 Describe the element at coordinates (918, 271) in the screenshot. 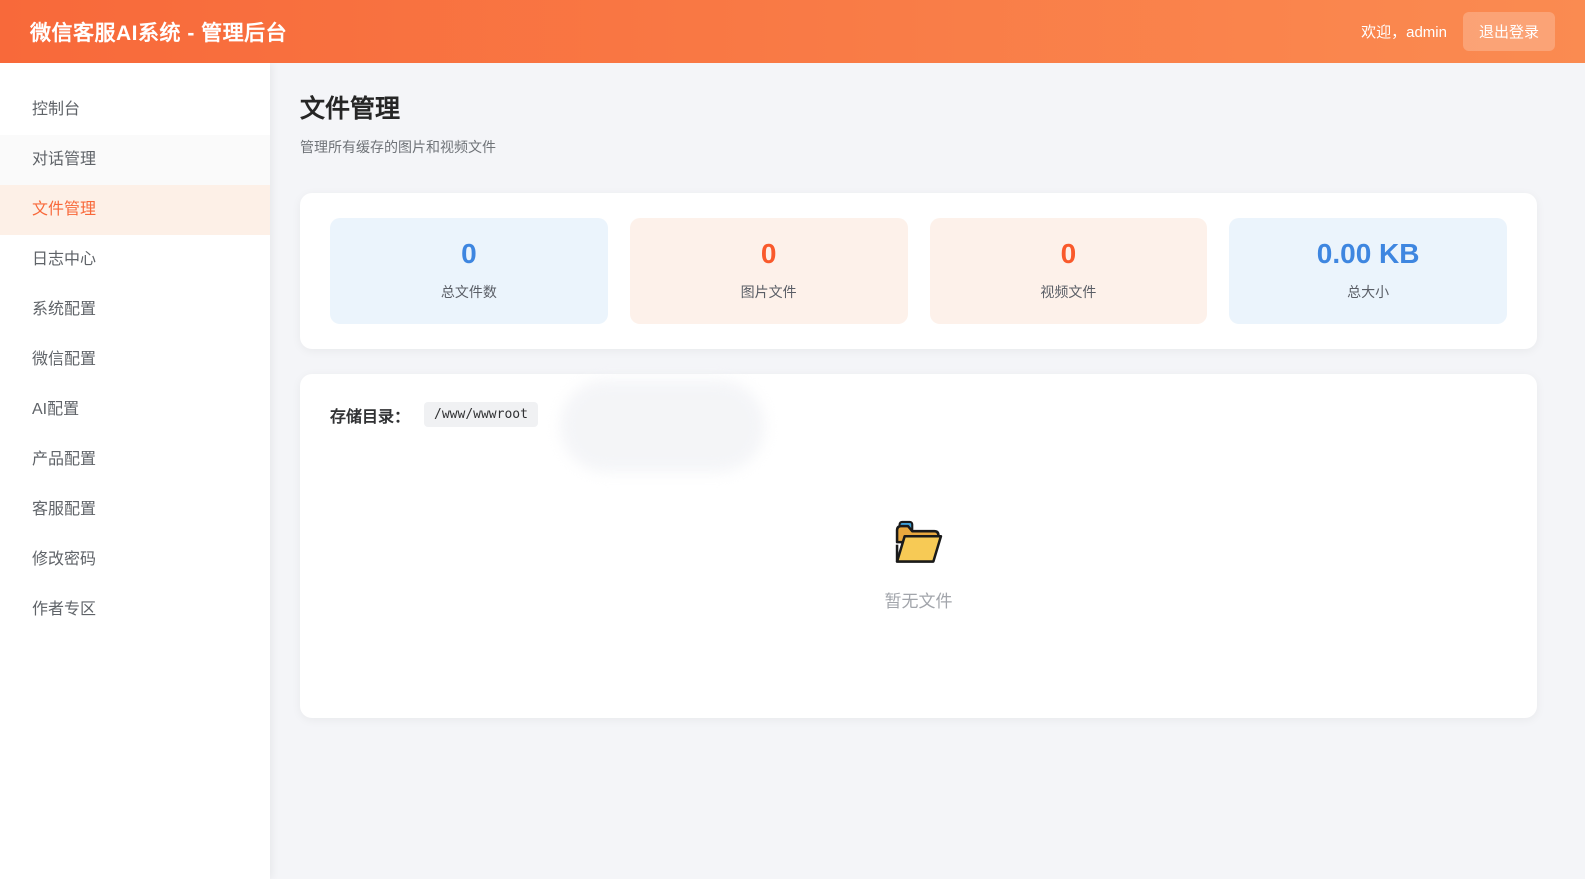

I see `stats-panel: 0 总文件数 0 图片文件 0 视频文件 0.00 KB 总大小` at that location.